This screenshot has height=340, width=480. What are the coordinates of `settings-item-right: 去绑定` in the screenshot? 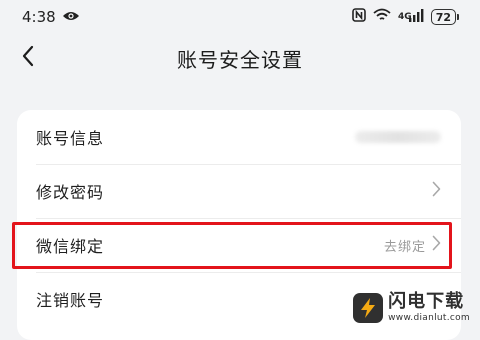 It's located at (412, 245).